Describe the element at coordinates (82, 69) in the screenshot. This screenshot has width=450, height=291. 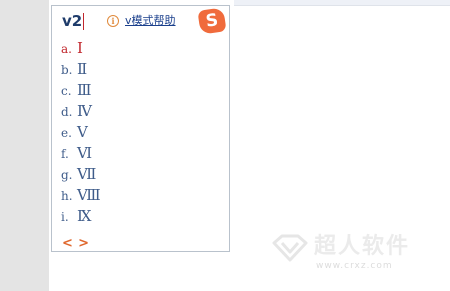
I see `candidate-value: Ⅱ` at that location.